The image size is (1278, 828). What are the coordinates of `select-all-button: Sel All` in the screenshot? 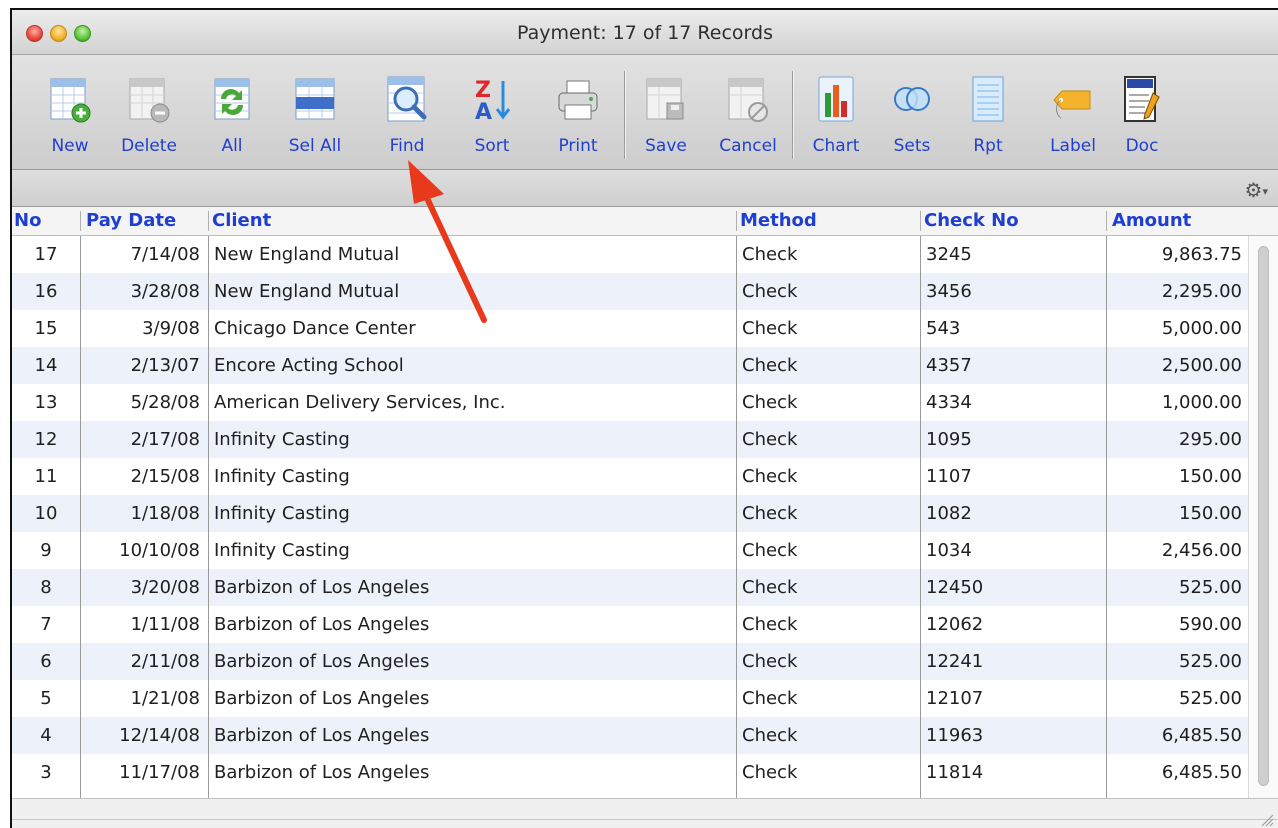 It's located at (315, 114).